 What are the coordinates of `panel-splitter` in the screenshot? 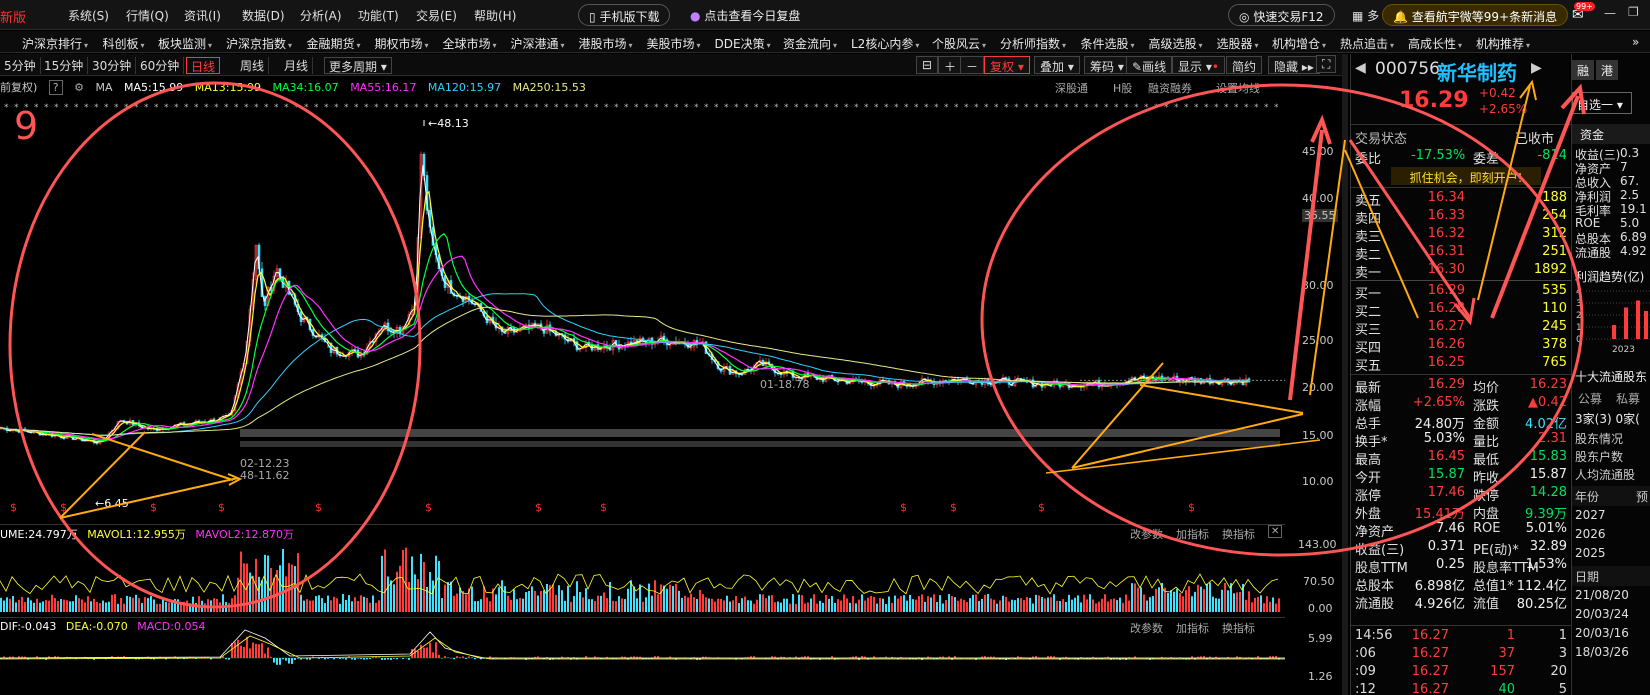 It's located at (1345, 374).